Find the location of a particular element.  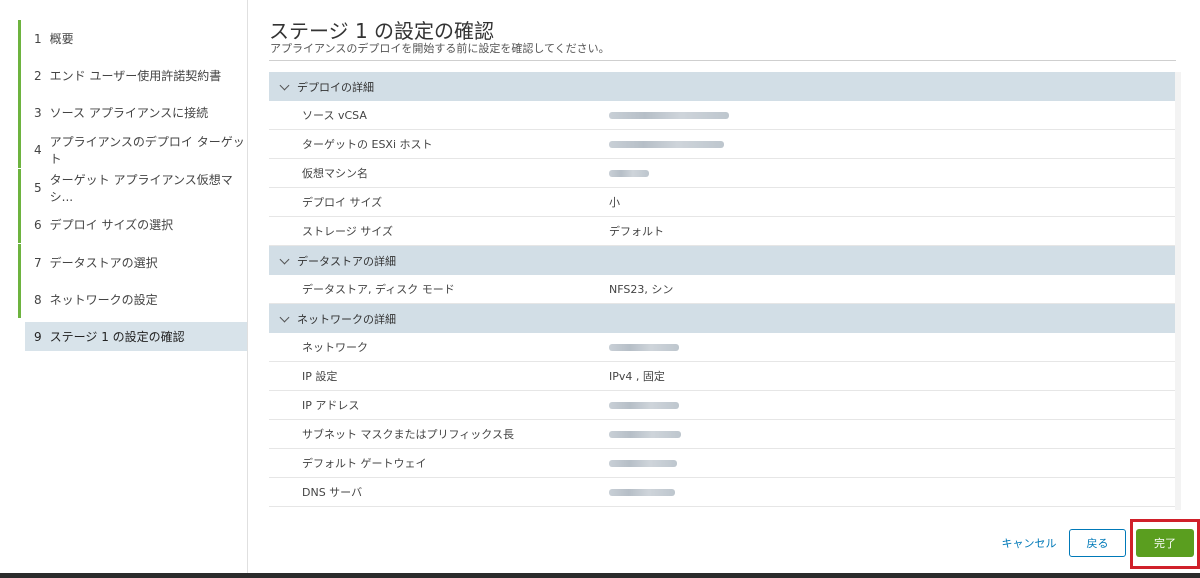

step-number: 2 is located at coordinates (38, 75).